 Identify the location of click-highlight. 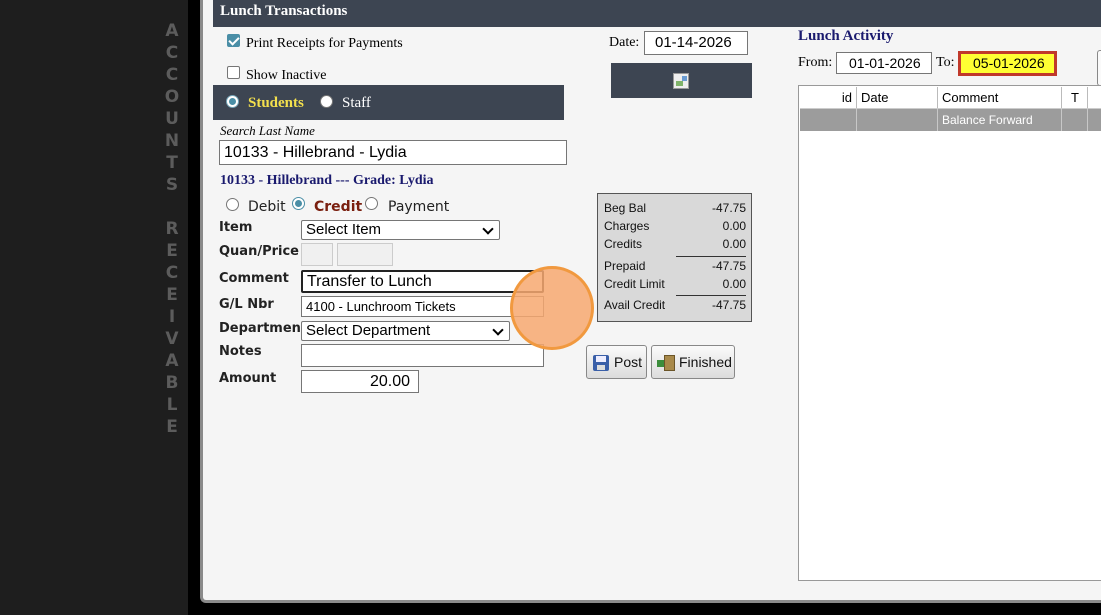
(552, 308).